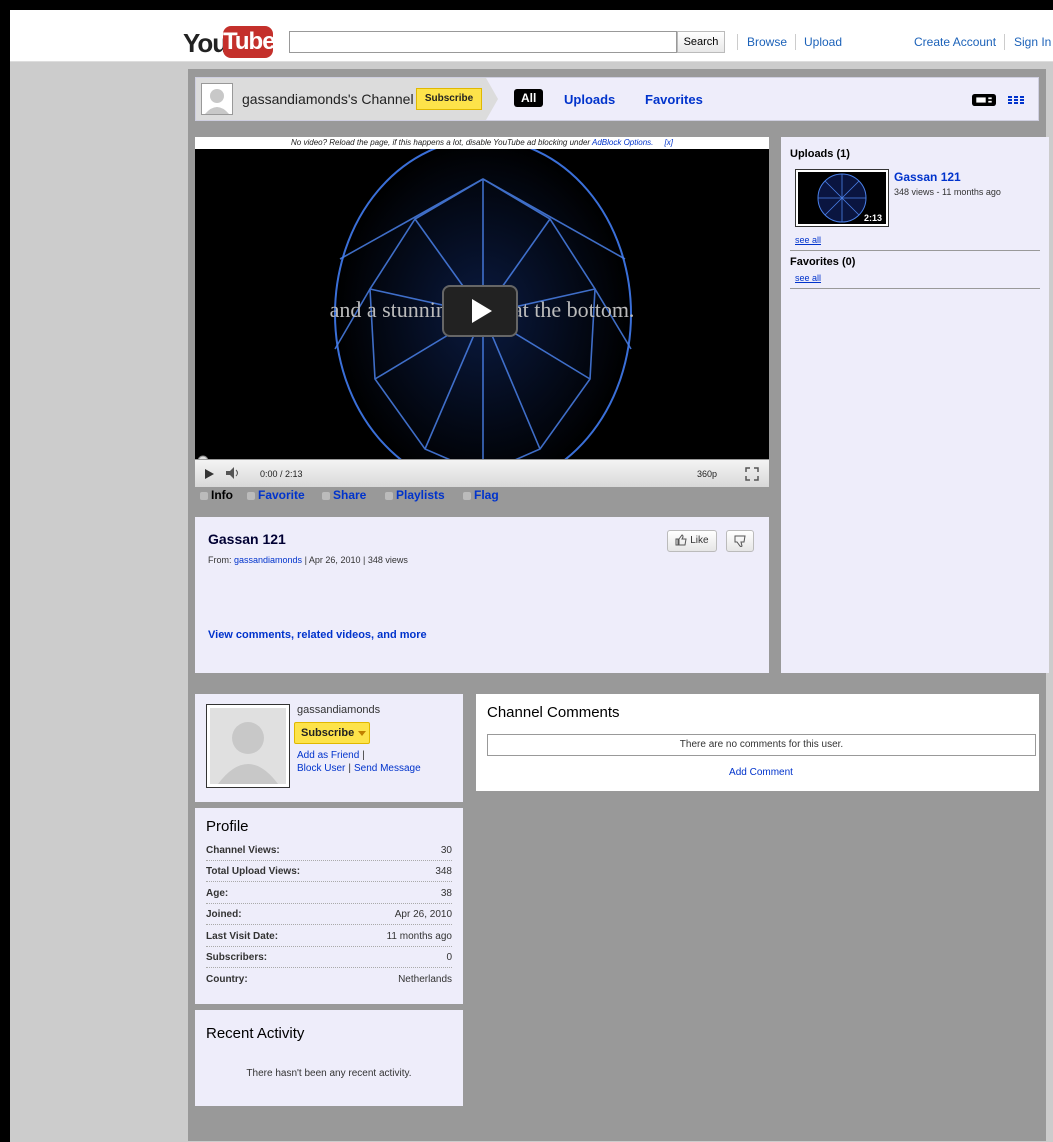 The width and height of the screenshot is (1053, 1142). What do you see at coordinates (389, 495) in the screenshot?
I see `plus-icon` at bounding box center [389, 495].